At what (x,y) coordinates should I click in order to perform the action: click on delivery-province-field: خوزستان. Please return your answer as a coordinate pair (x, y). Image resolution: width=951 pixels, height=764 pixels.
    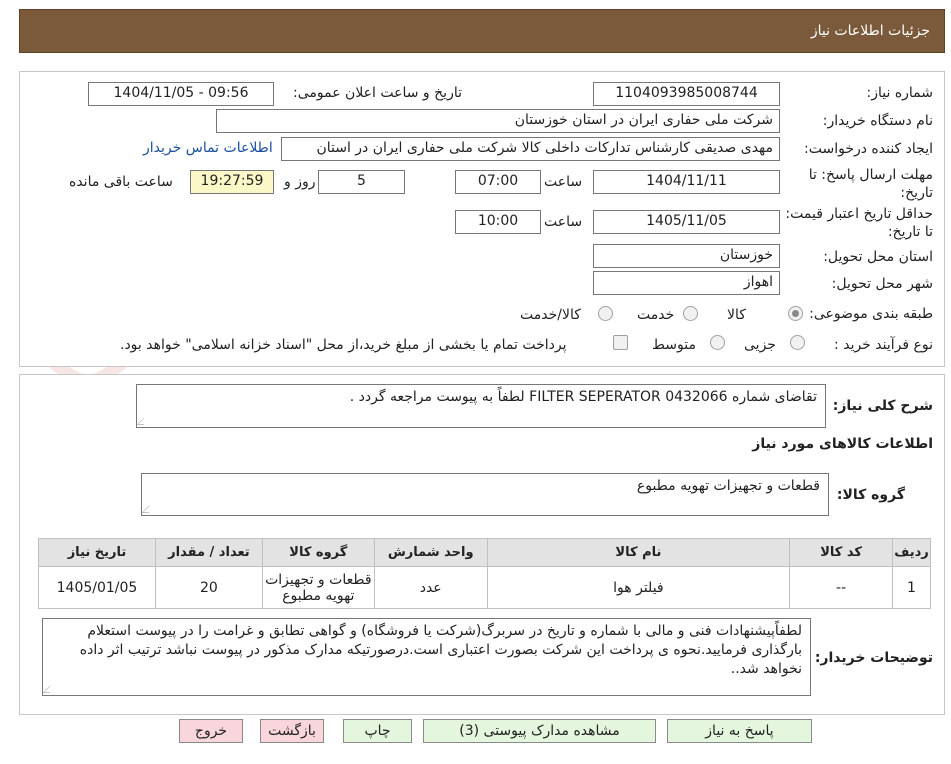
    Looking at the image, I should click on (686, 256).